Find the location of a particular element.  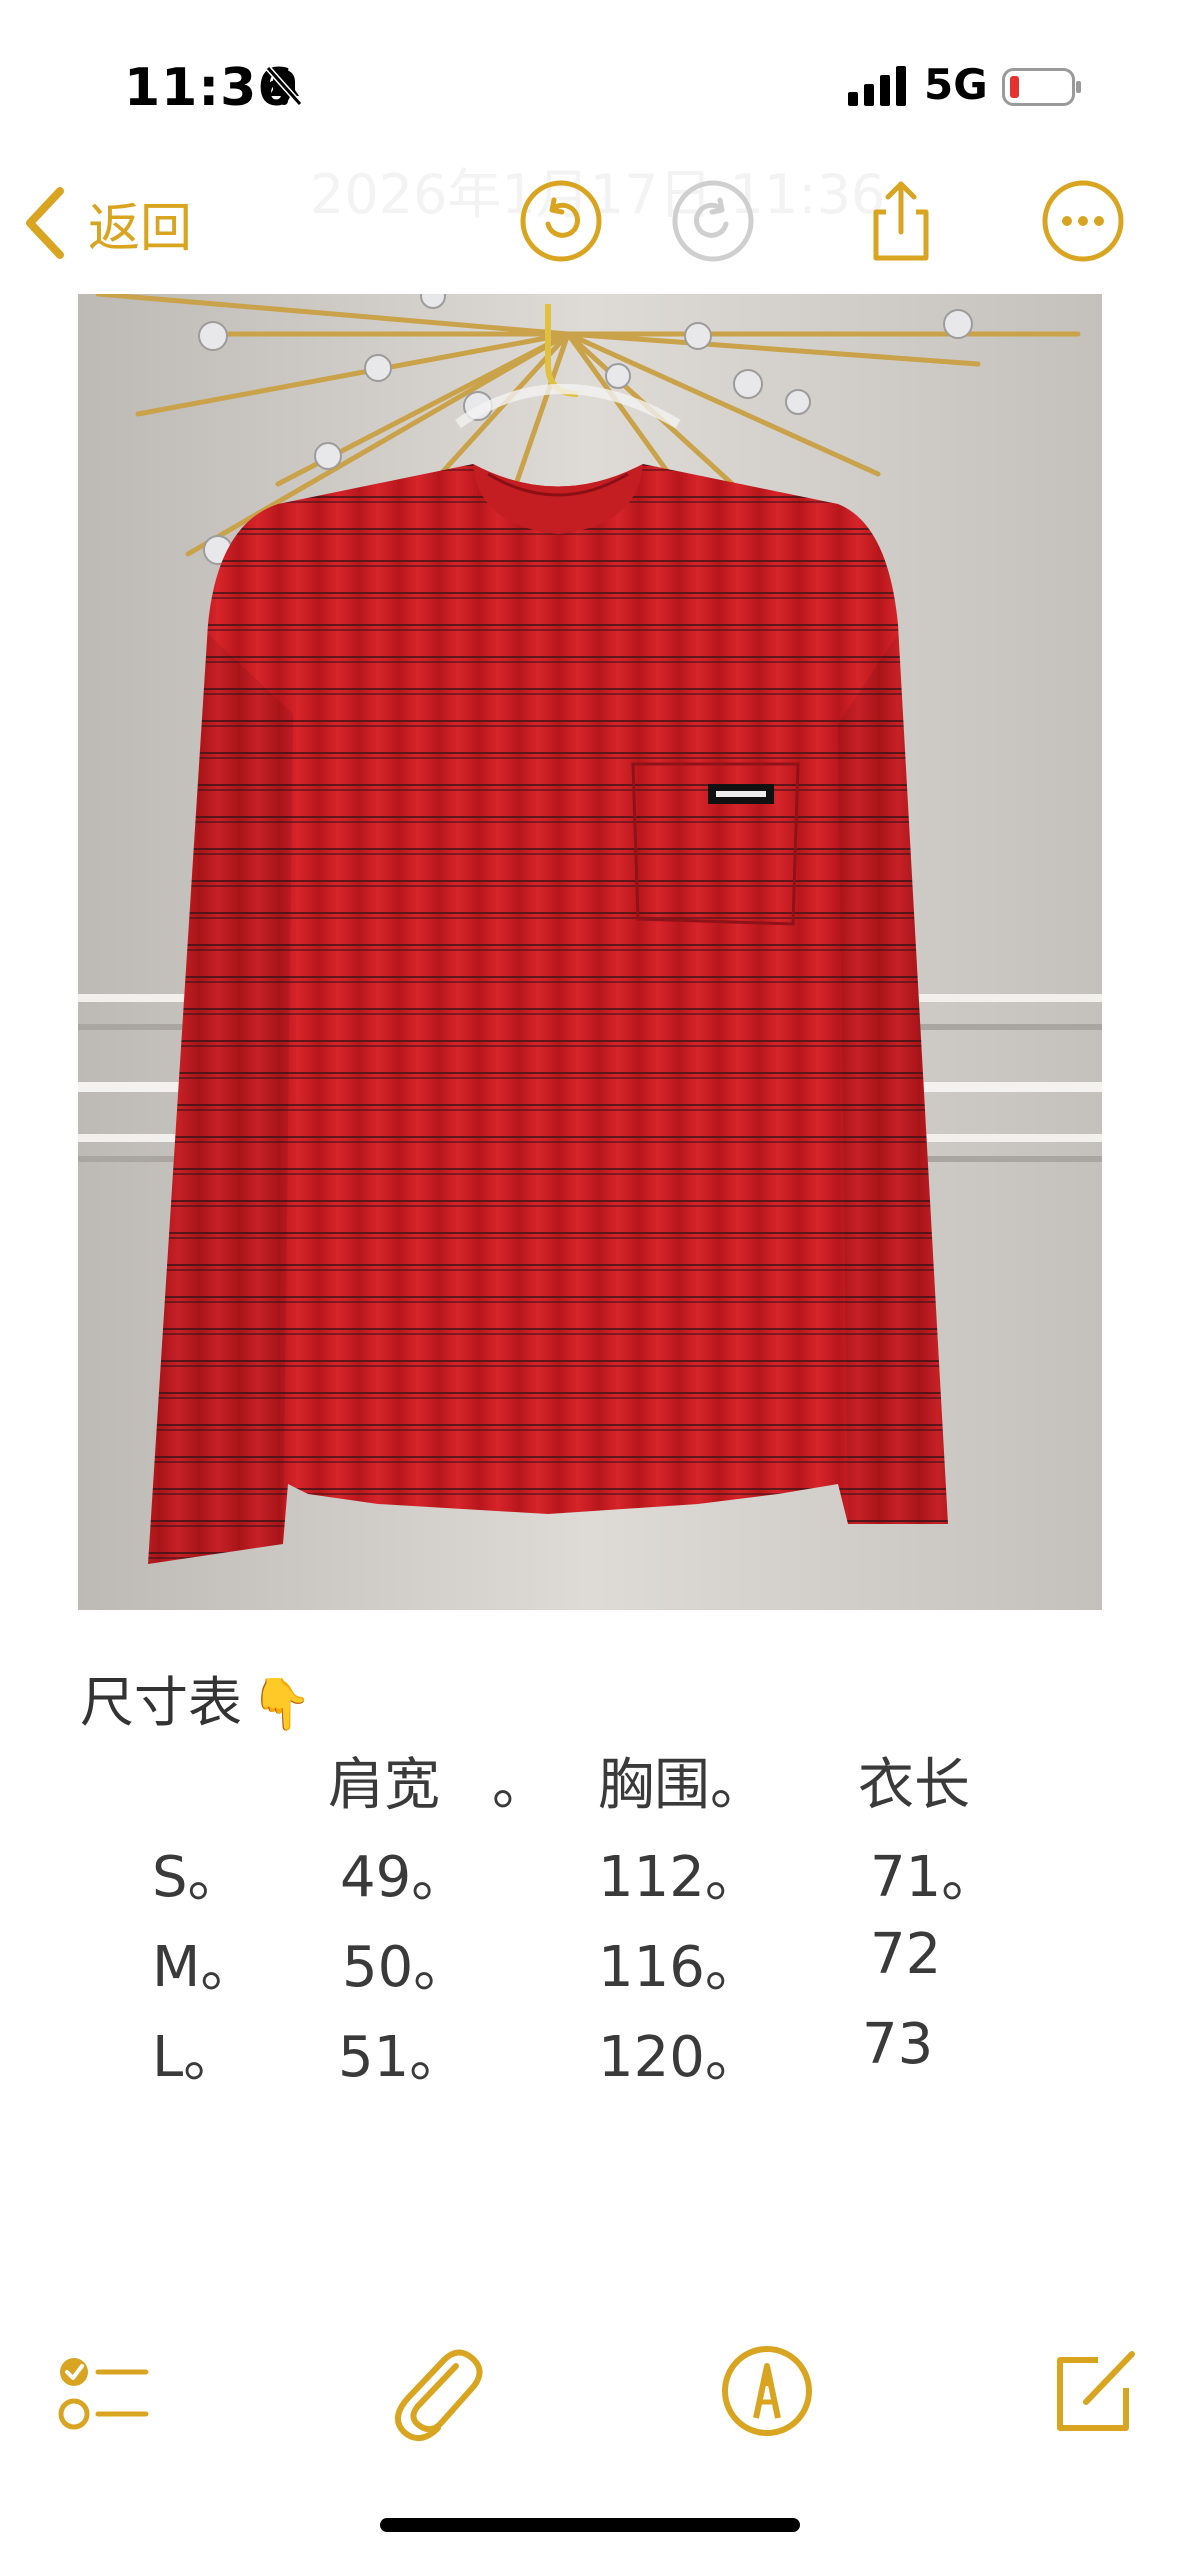

row-l-shoulder: 51。 is located at coordinates (402, 2057).